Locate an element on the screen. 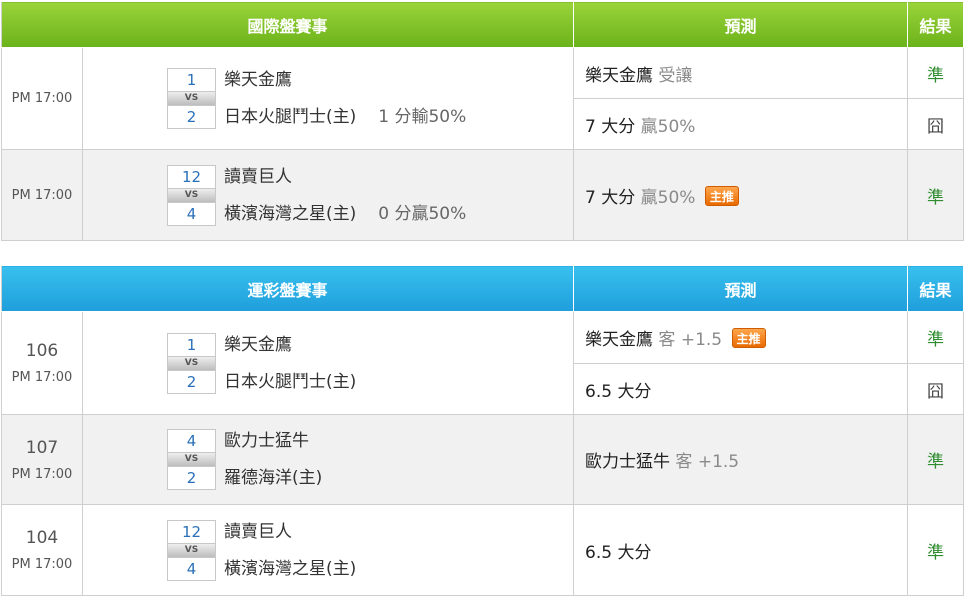  matchup-cell: 1 VS 2 樂天金鷹 日本火腿鬥士(主) 1 分輸50% is located at coordinates (328, 98).